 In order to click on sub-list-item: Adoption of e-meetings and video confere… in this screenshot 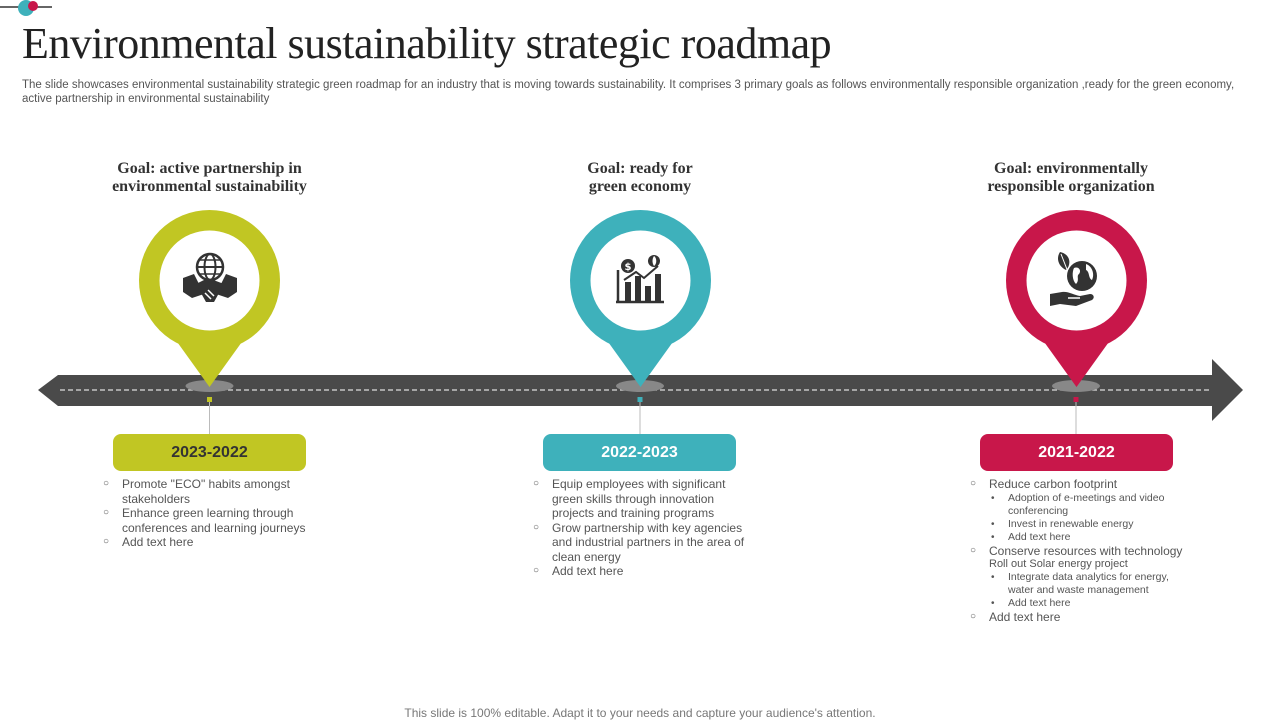, I will do `click(1092, 505)`.